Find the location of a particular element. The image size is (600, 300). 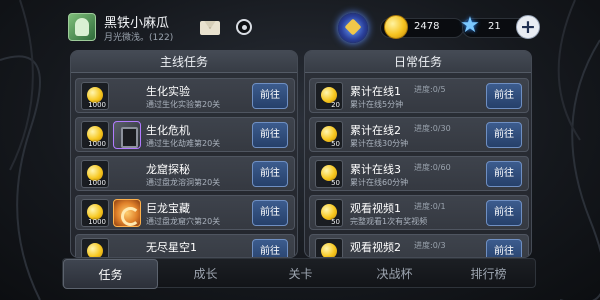

reward-slot: 20 is located at coordinates (329, 96).